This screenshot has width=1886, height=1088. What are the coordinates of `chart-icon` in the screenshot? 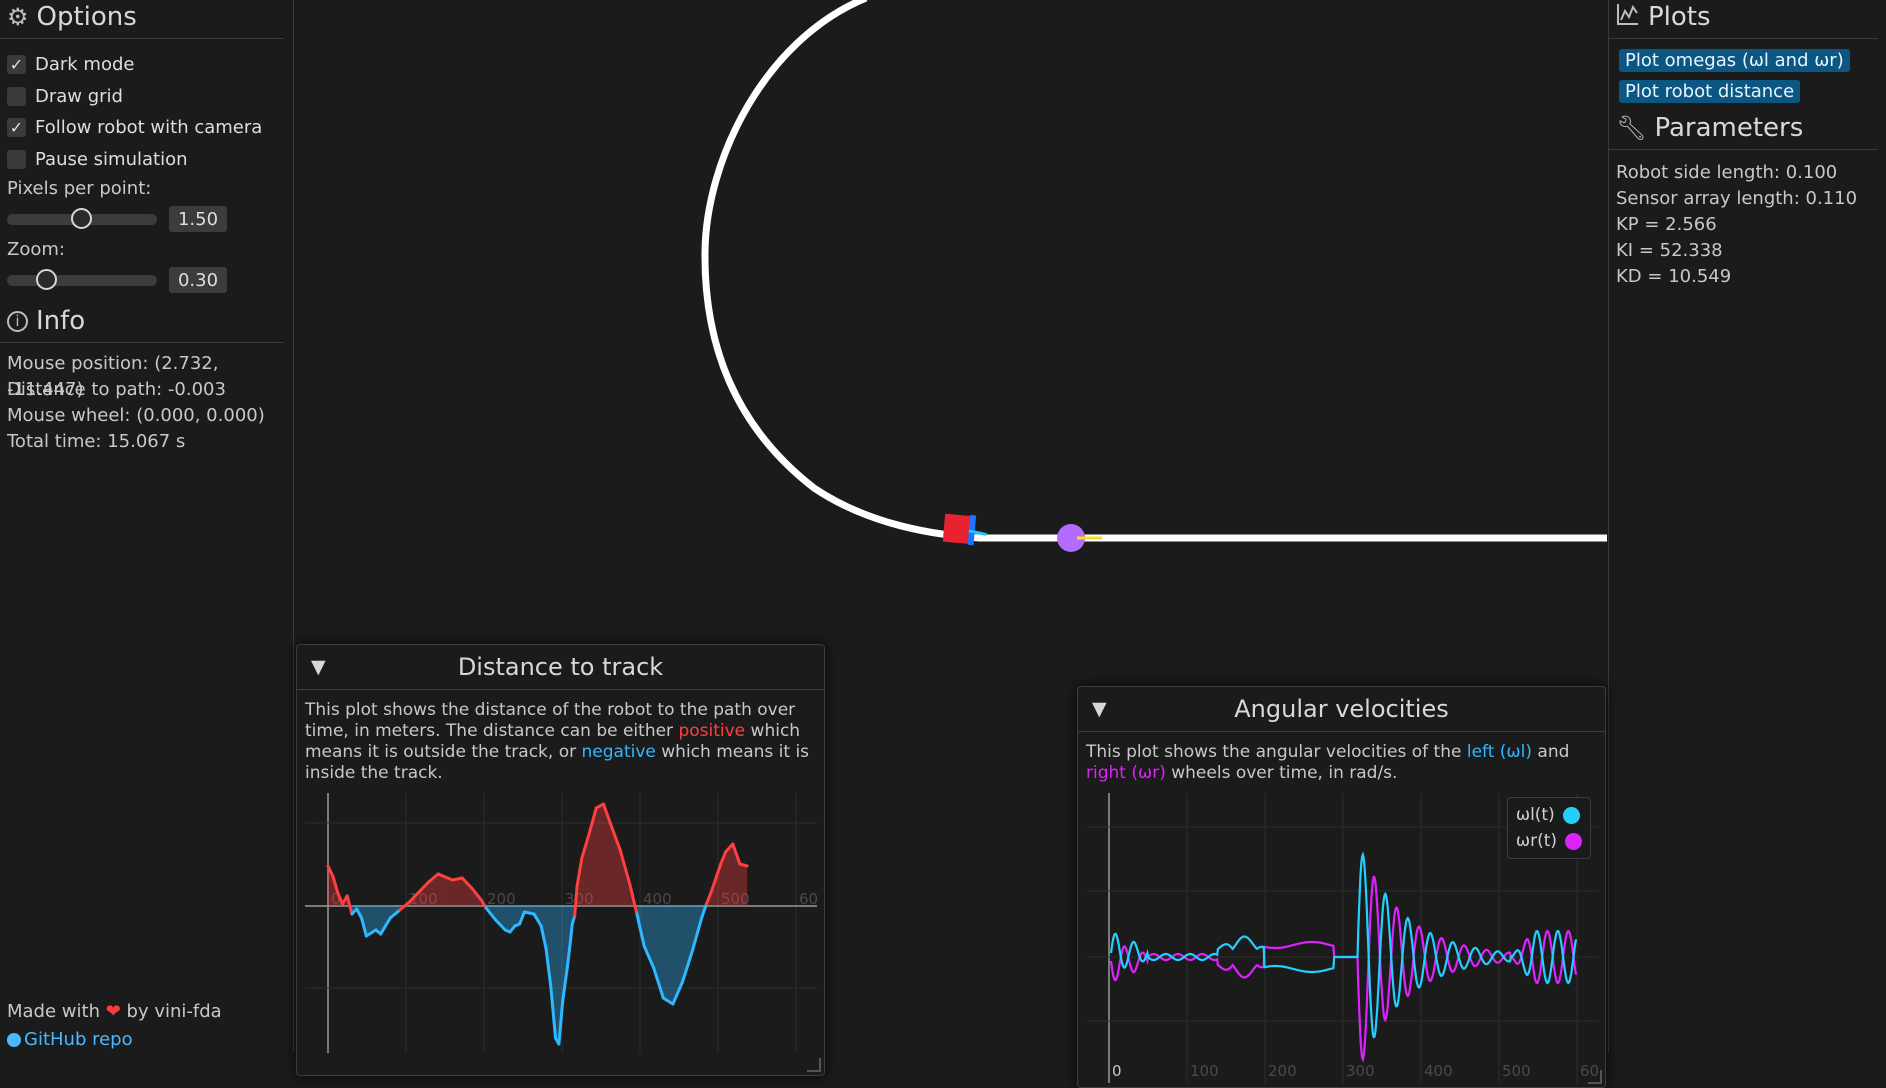 It's located at (1628, 17).